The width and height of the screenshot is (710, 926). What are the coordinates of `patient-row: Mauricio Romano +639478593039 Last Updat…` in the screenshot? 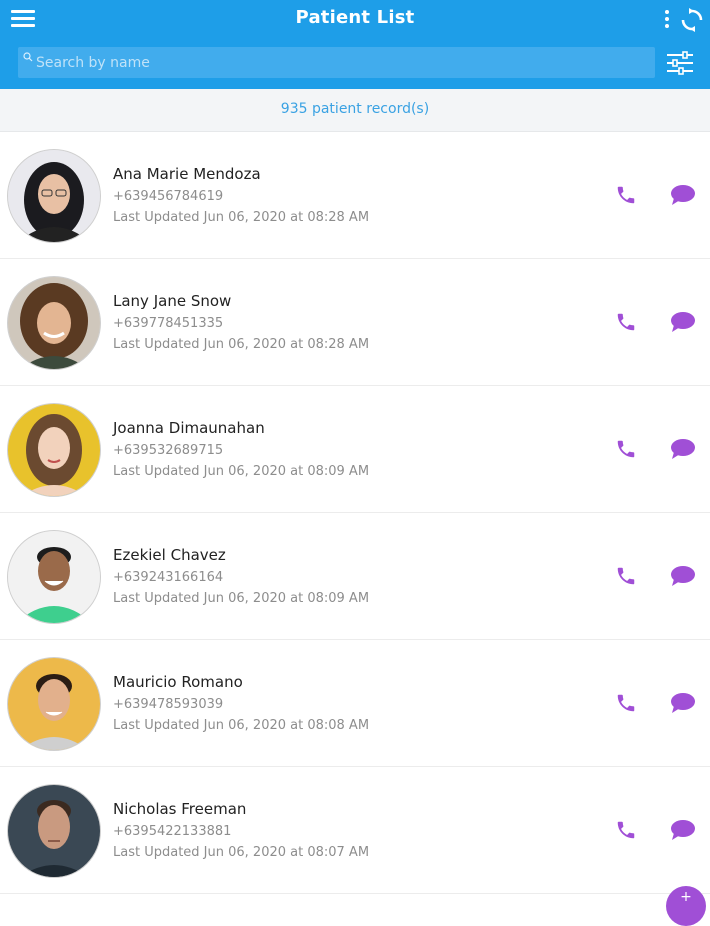 It's located at (355, 703).